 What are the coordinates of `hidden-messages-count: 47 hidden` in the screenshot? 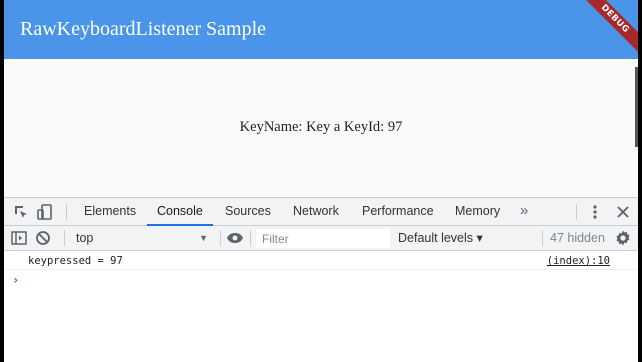 It's located at (577, 238).